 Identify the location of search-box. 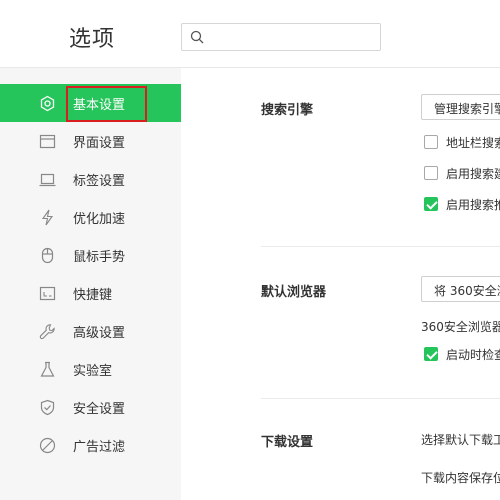
(281, 37).